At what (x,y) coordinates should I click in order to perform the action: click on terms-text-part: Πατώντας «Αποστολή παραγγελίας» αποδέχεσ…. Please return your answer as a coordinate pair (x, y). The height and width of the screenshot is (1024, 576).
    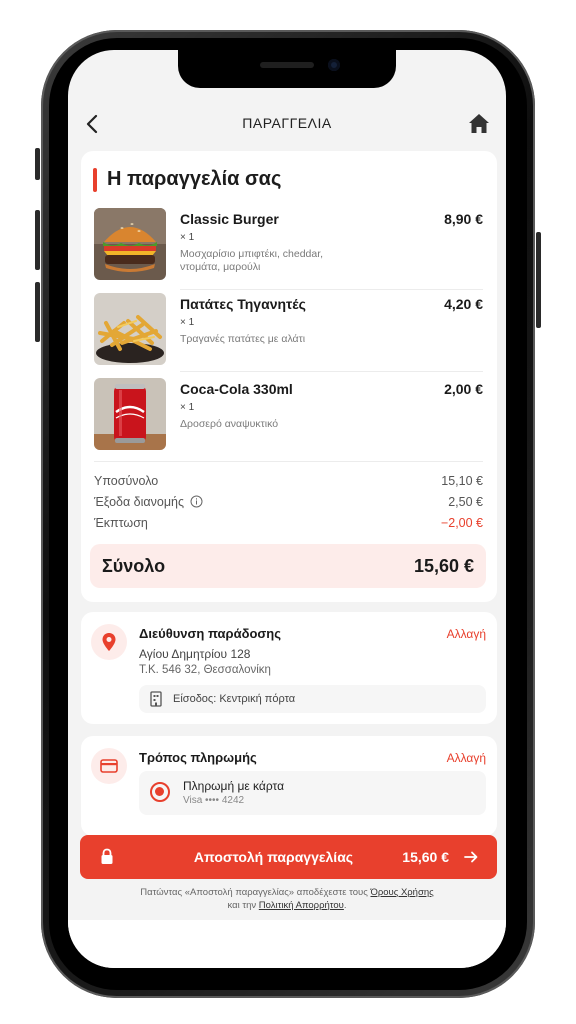
    Looking at the image, I should click on (254, 892).